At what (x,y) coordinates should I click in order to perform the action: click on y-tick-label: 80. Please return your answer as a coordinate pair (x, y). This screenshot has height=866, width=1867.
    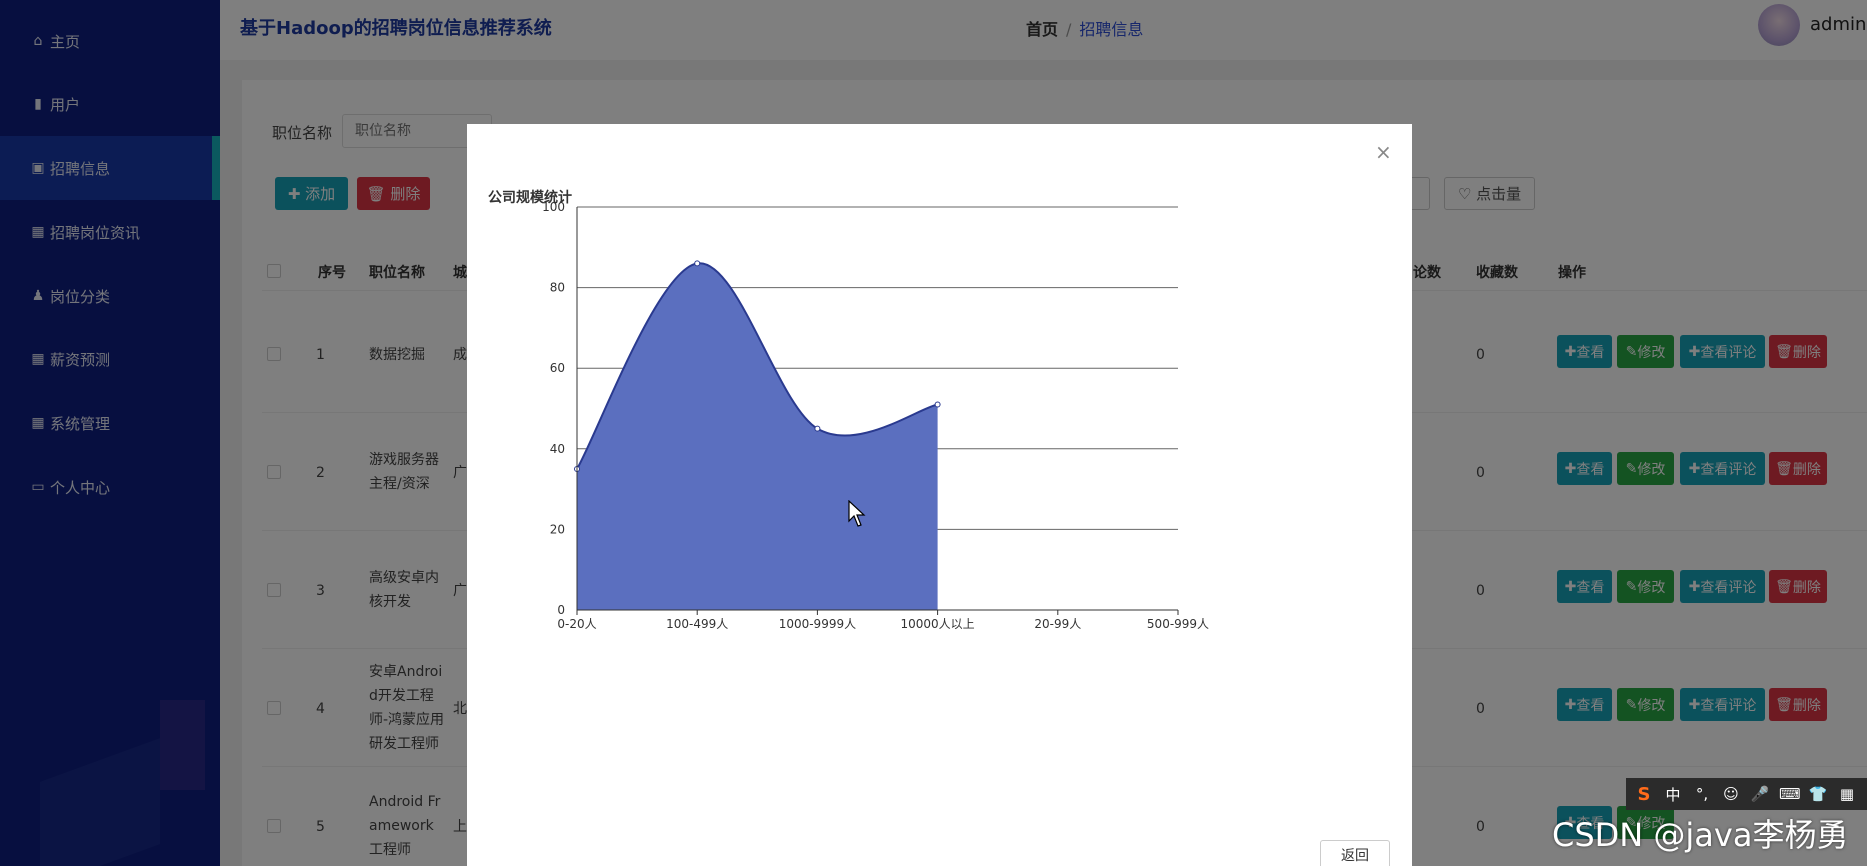
    Looking at the image, I should click on (557, 288).